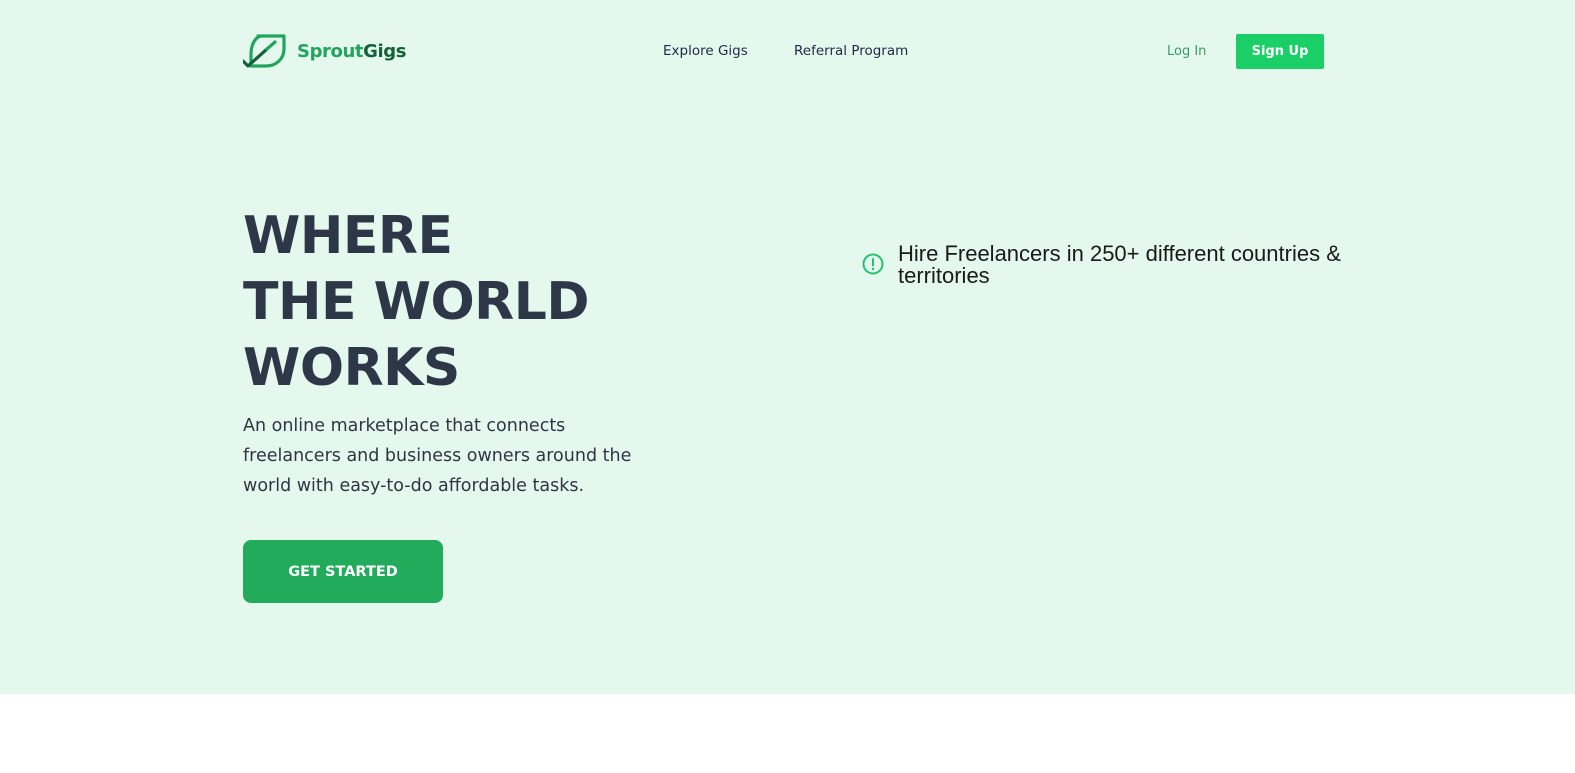 This screenshot has height=773, width=1575. Describe the element at coordinates (385, 51) in the screenshot. I see `logo-text-gigs: Gigs` at that location.